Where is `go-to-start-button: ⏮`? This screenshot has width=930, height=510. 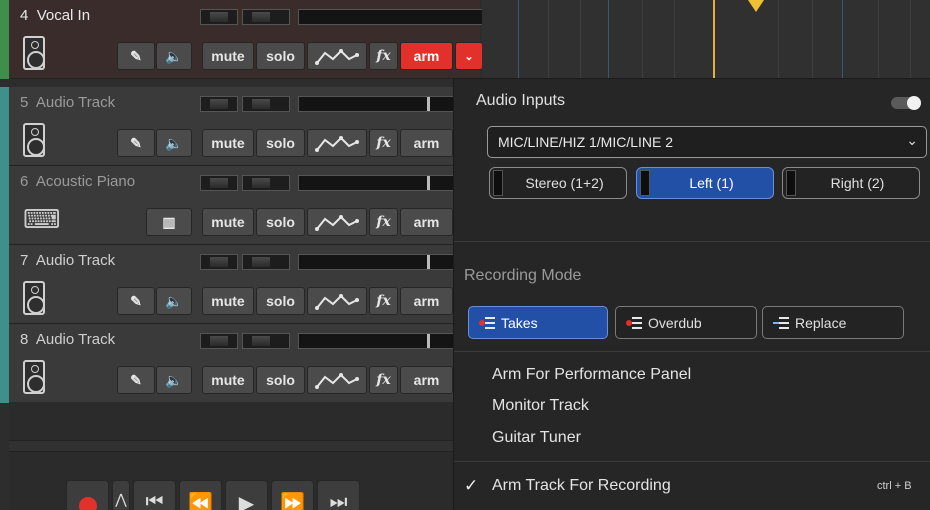 go-to-start-button: ⏮ is located at coordinates (154, 495).